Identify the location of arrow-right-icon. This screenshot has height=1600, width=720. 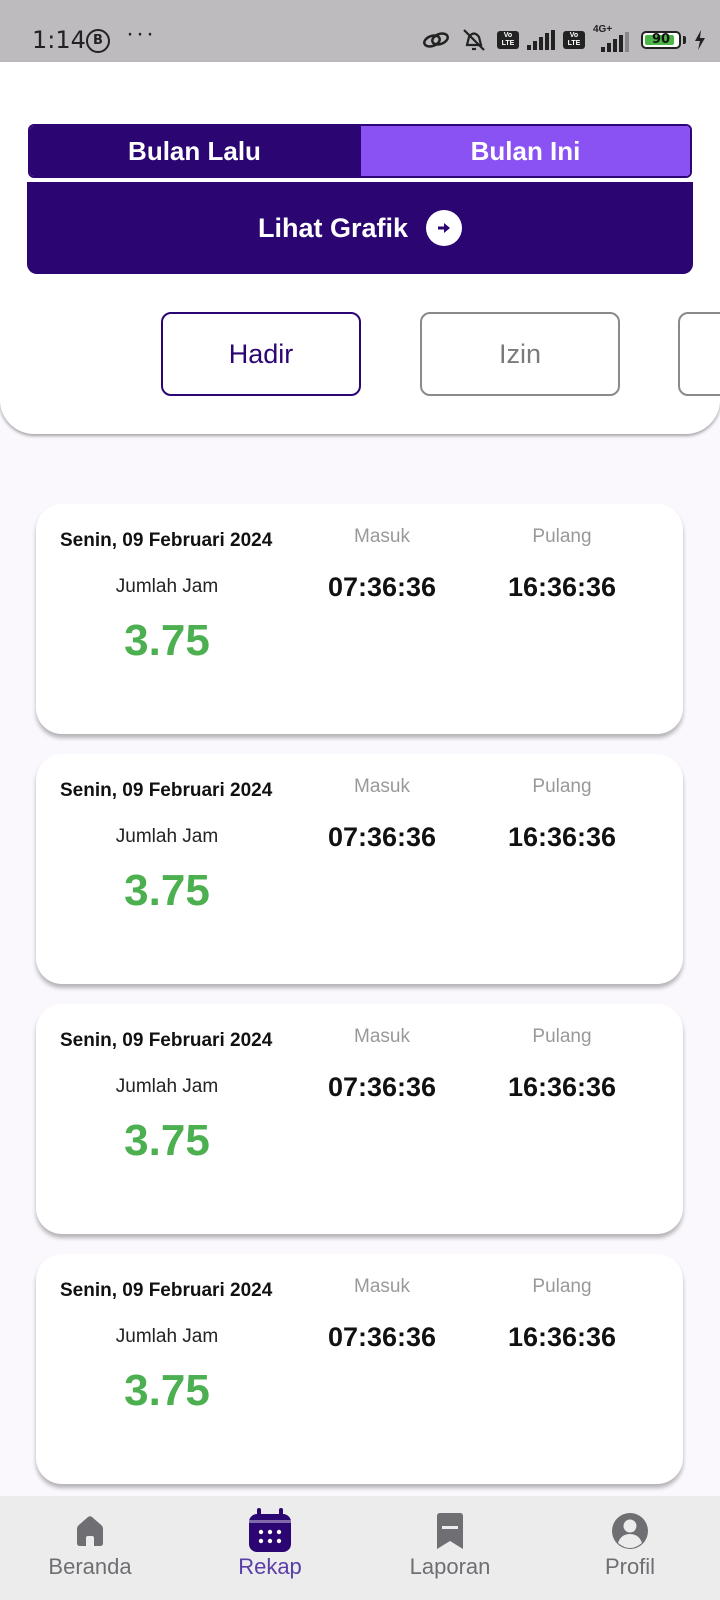
(444, 228).